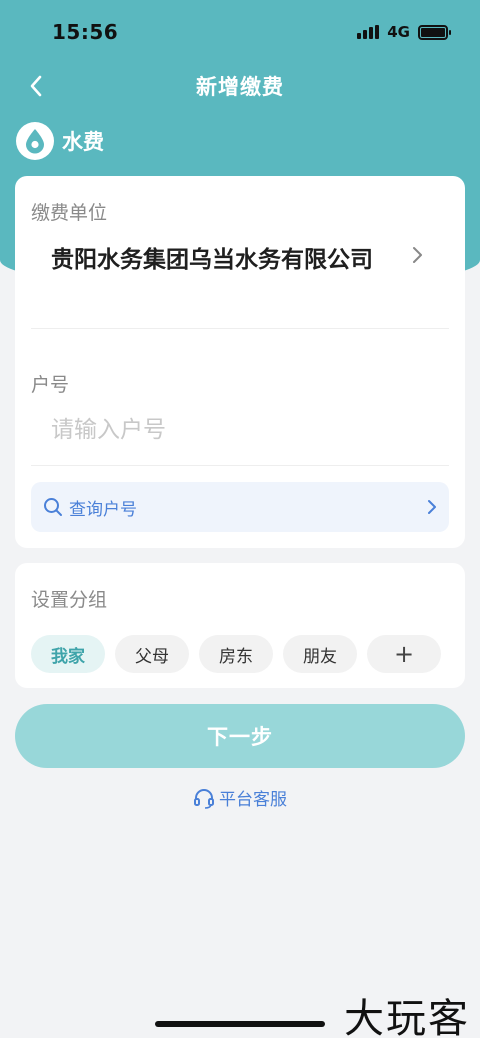  What do you see at coordinates (152, 654) in the screenshot?
I see `group-chip-parents: 父母` at bounding box center [152, 654].